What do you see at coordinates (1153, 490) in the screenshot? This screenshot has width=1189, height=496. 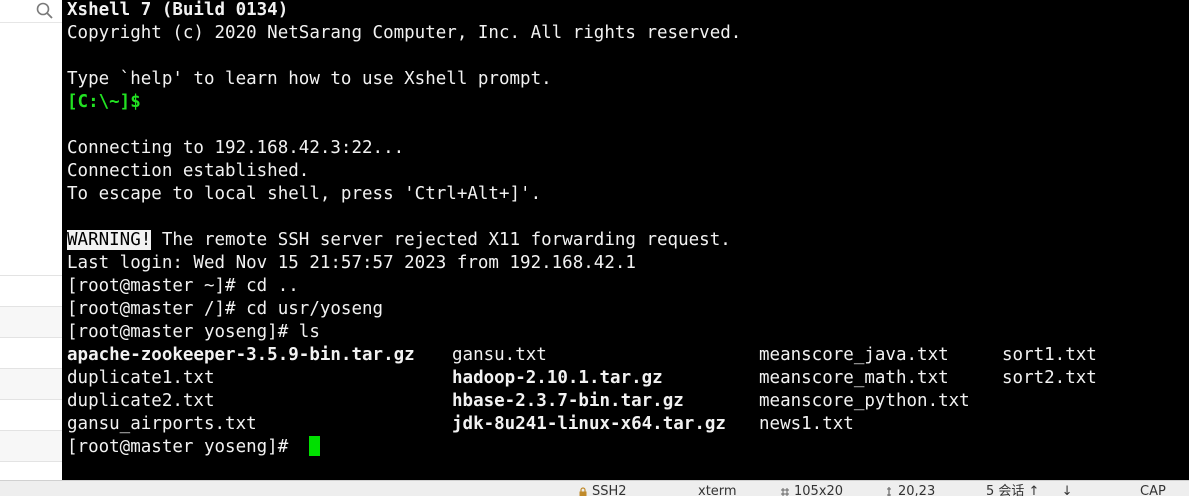 I see `status-caps-lock: CAP` at bounding box center [1153, 490].